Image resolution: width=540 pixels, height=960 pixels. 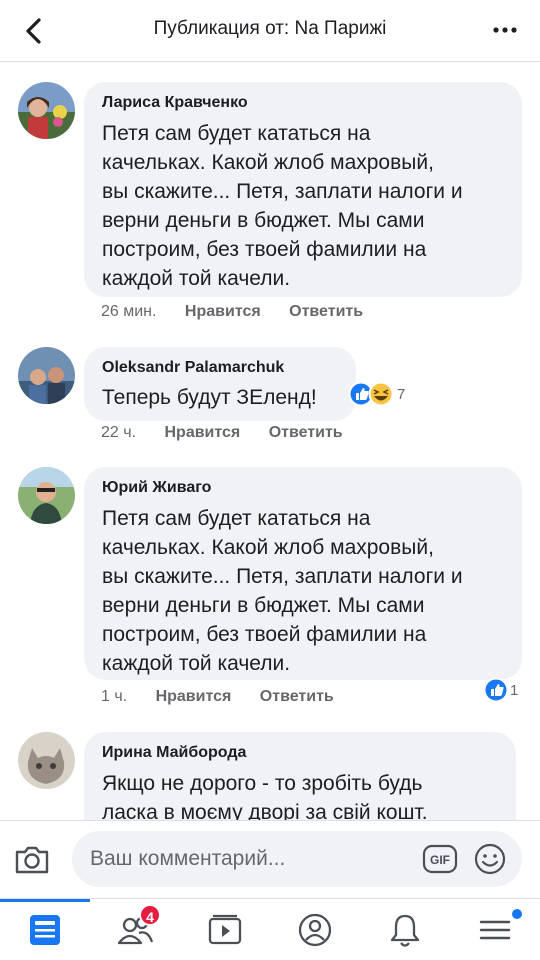 I want to click on comment-time: 22 ч., so click(x=119, y=432).